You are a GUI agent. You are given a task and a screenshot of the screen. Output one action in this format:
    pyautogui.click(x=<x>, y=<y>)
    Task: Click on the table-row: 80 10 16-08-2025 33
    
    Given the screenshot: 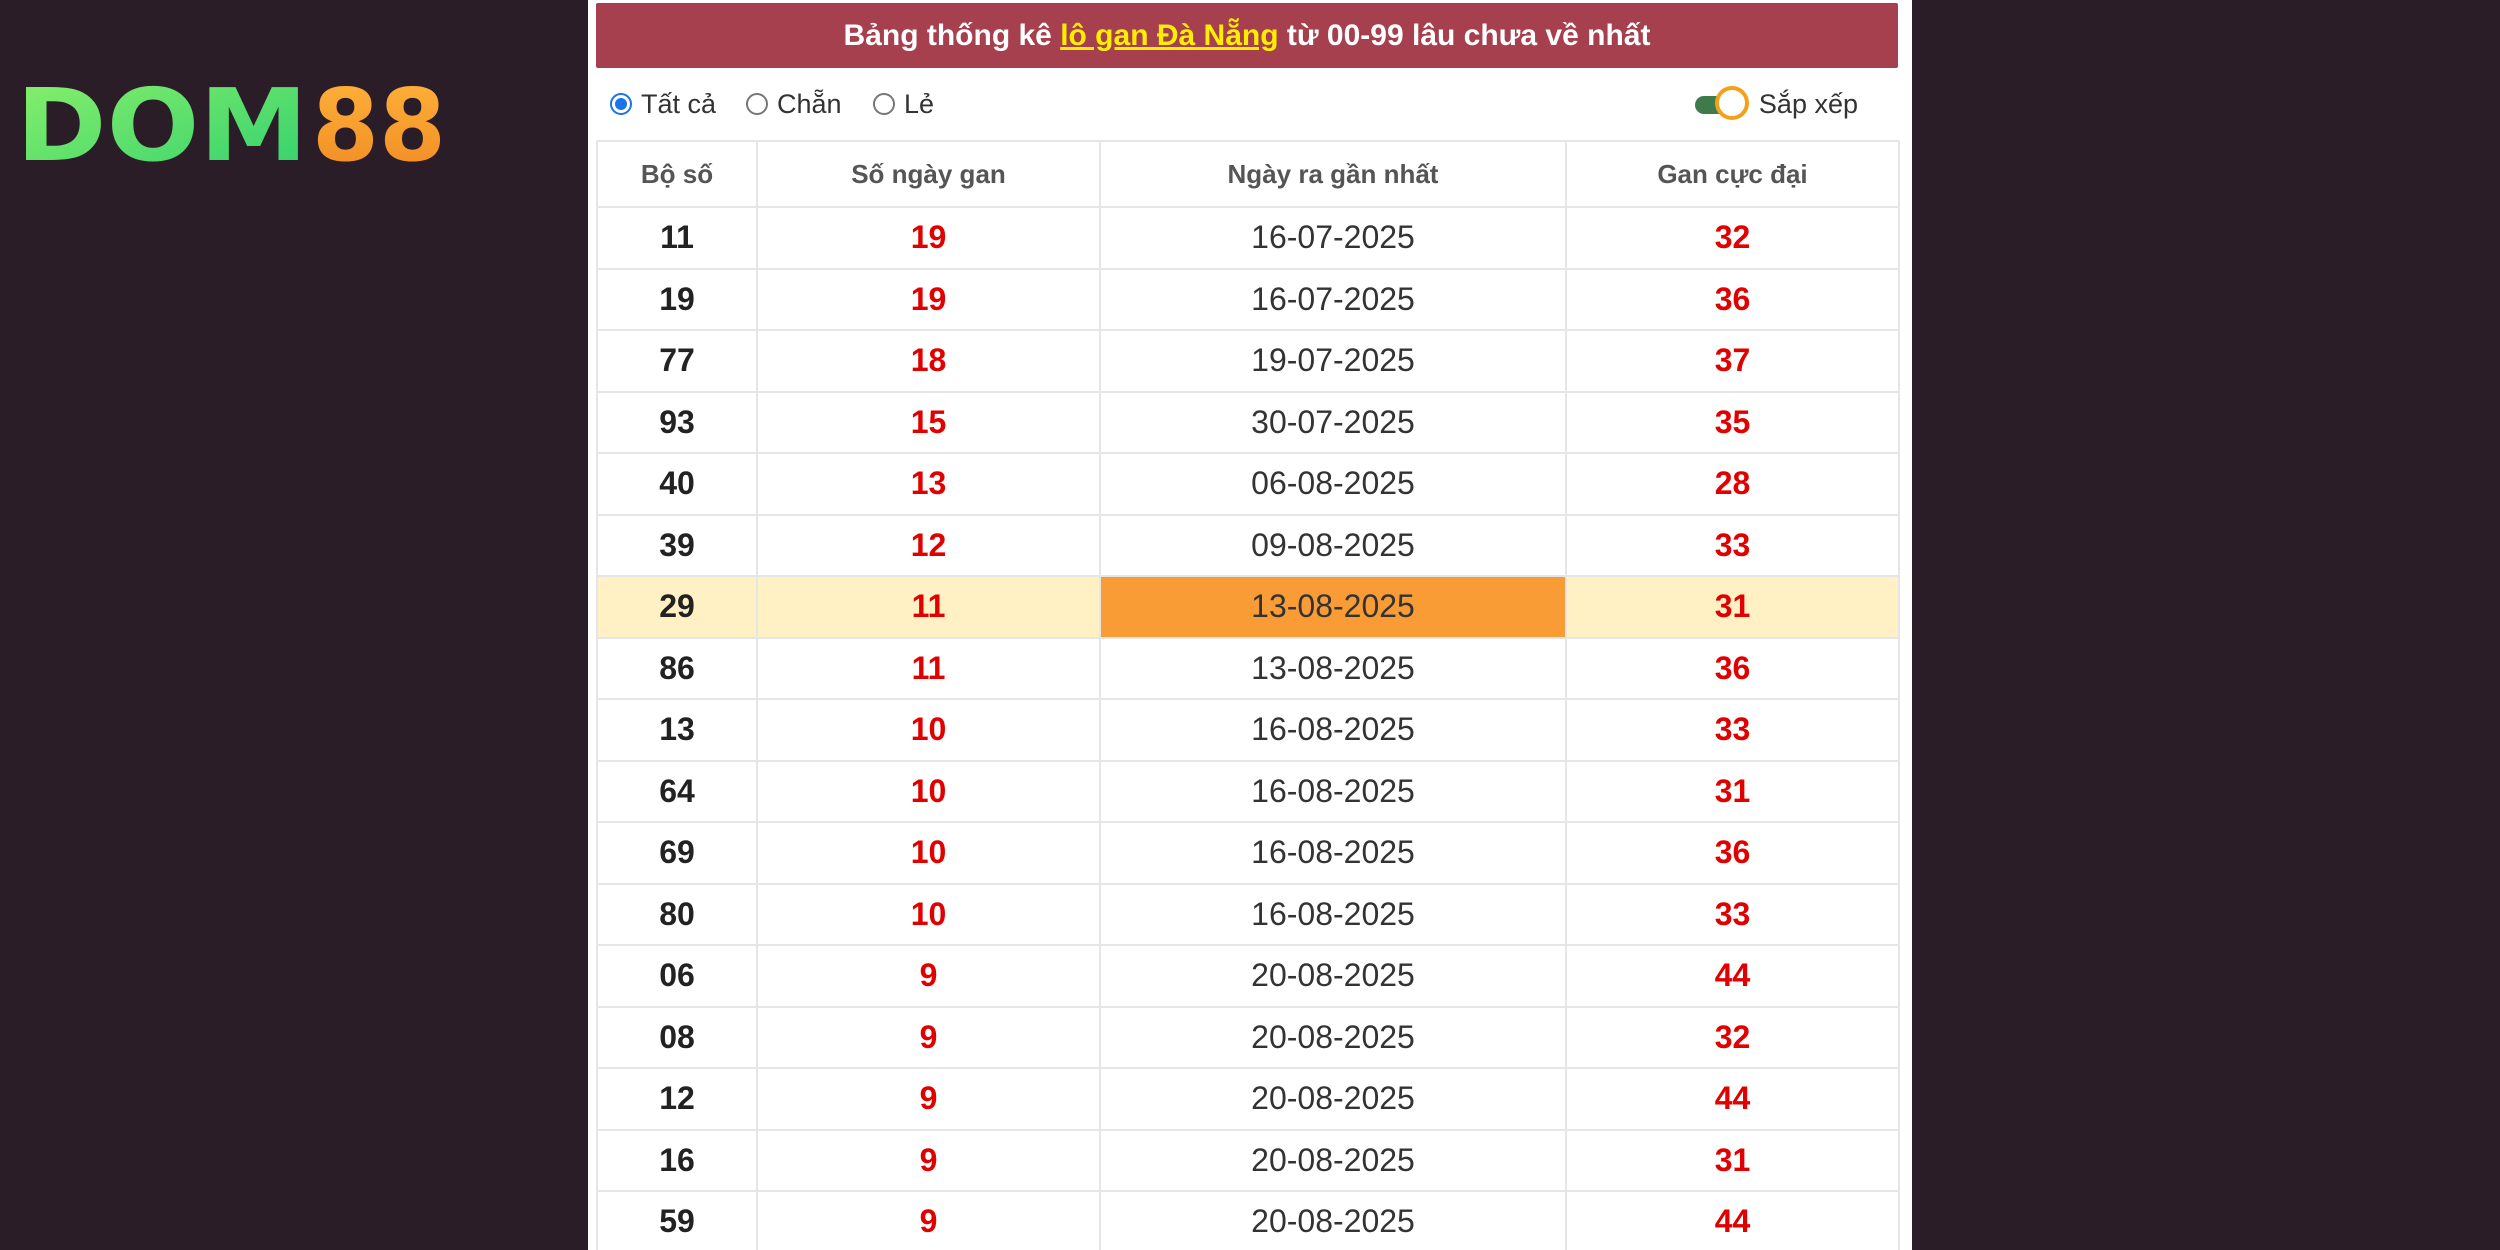 What is the action you would take?
    pyautogui.click(x=1248, y=914)
    